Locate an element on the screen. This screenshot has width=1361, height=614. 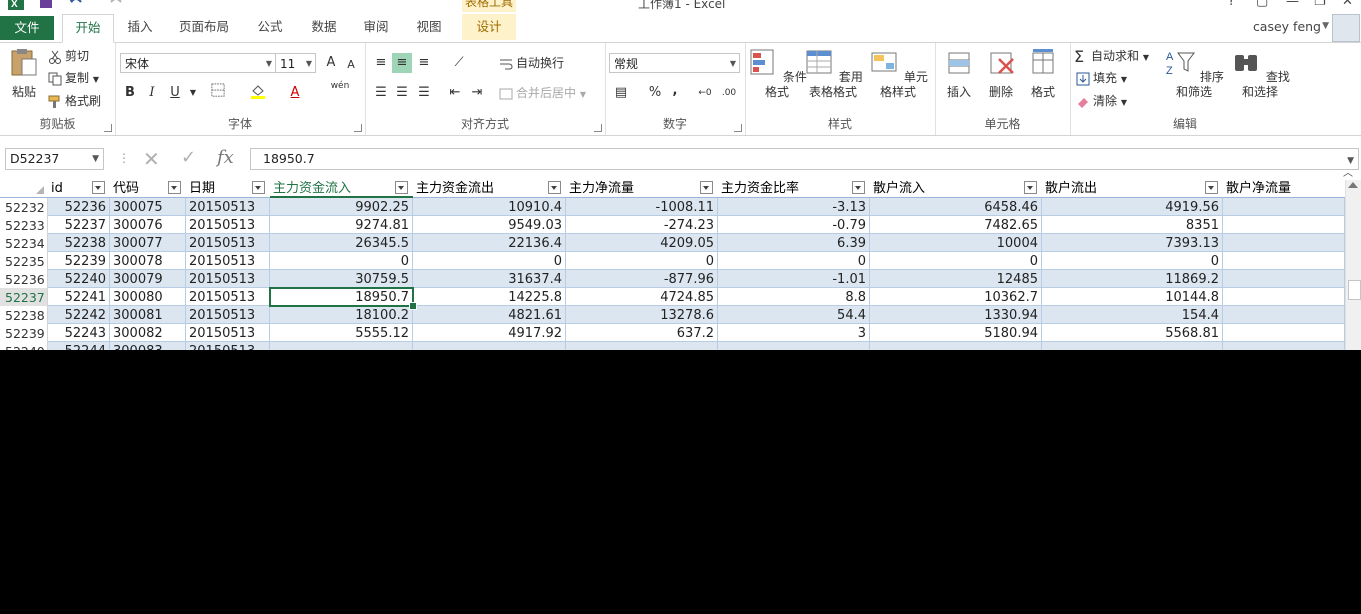
percent-button: % is located at coordinates (655, 93).